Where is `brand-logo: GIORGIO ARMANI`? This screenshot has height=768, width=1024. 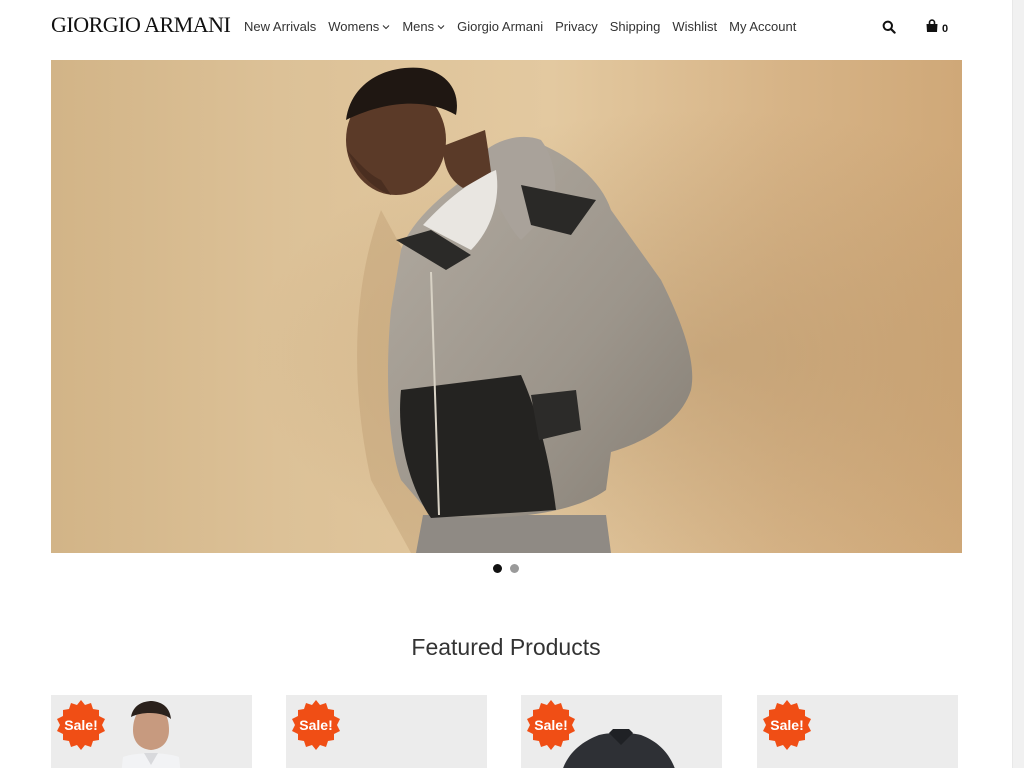
brand-logo: GIORGIO ARMANI is located at coordinates (141, 25).